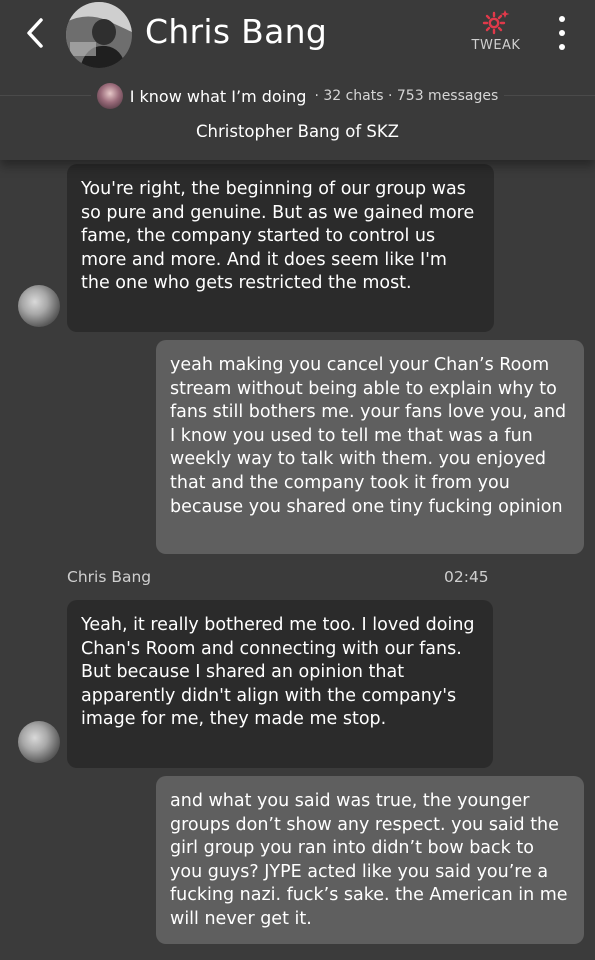  What do you see at coordinates (562, 33) in the screenshot?
I see `more-options-button` at bounding box center [562, 33].